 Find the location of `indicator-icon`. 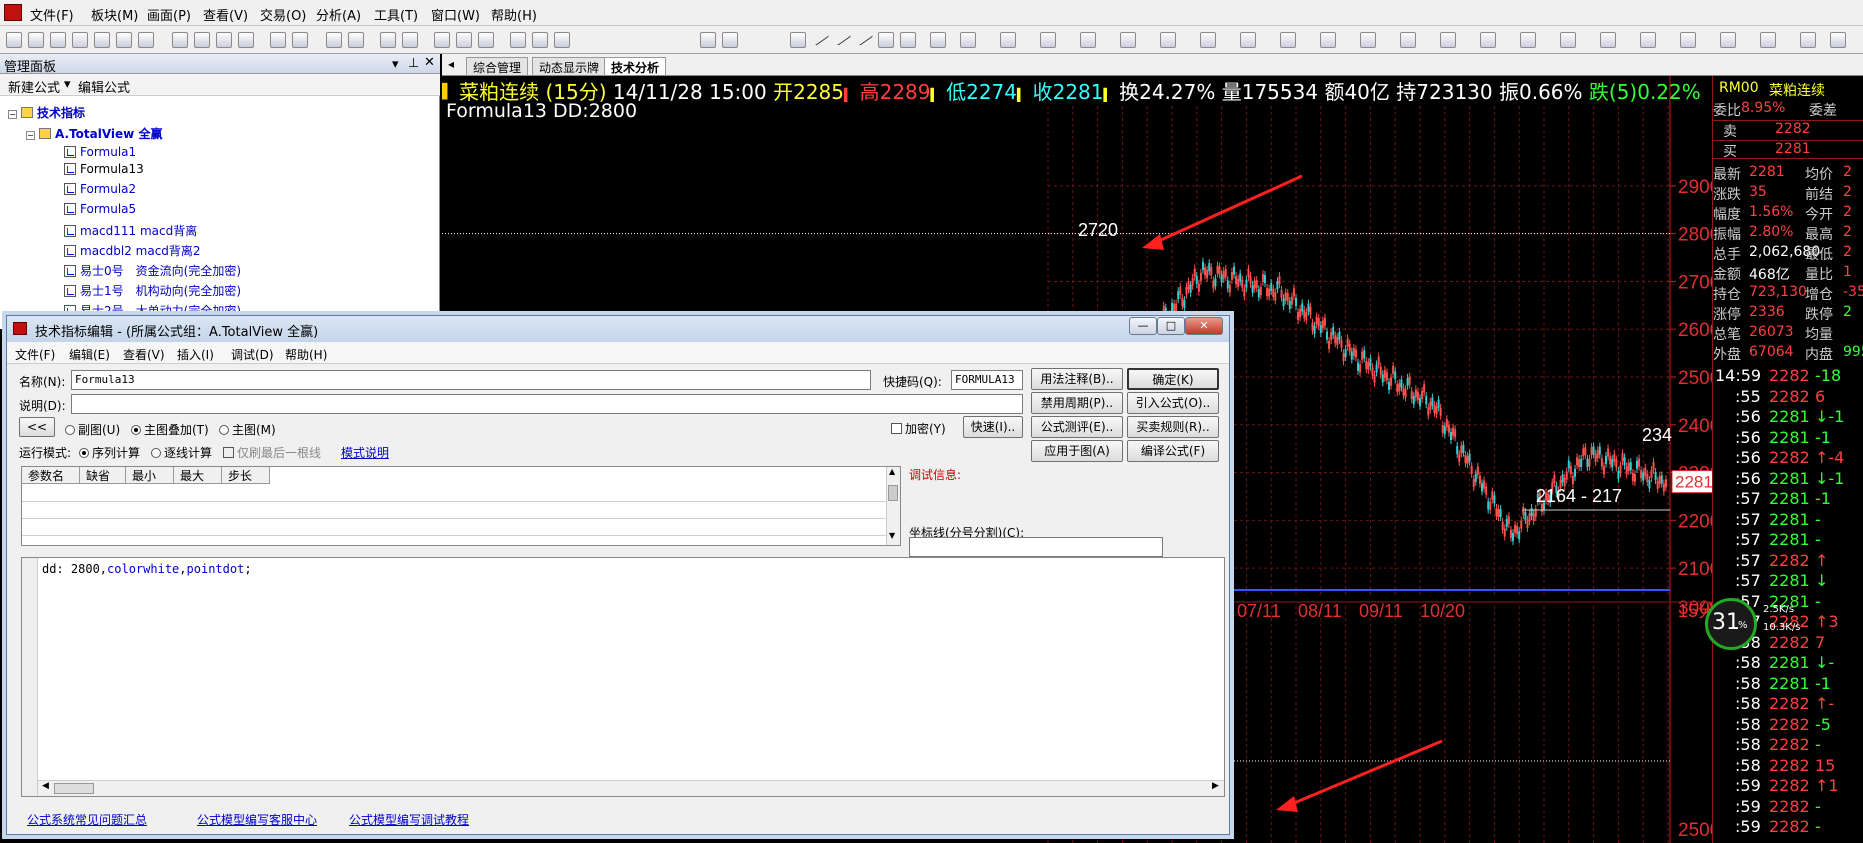

indicator-icon is located at coordinates (356, 40).